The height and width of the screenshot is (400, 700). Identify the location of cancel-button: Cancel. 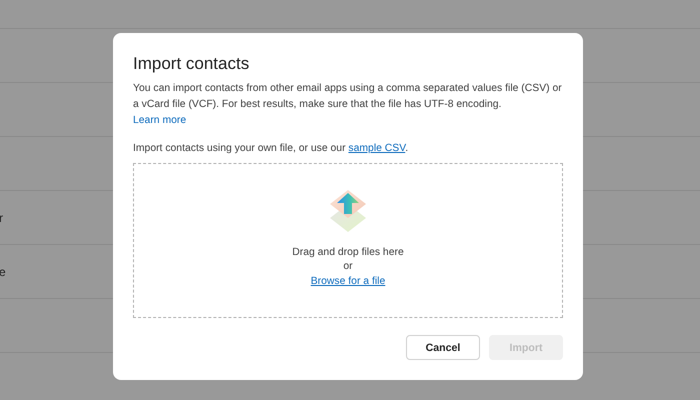
(443, 347).